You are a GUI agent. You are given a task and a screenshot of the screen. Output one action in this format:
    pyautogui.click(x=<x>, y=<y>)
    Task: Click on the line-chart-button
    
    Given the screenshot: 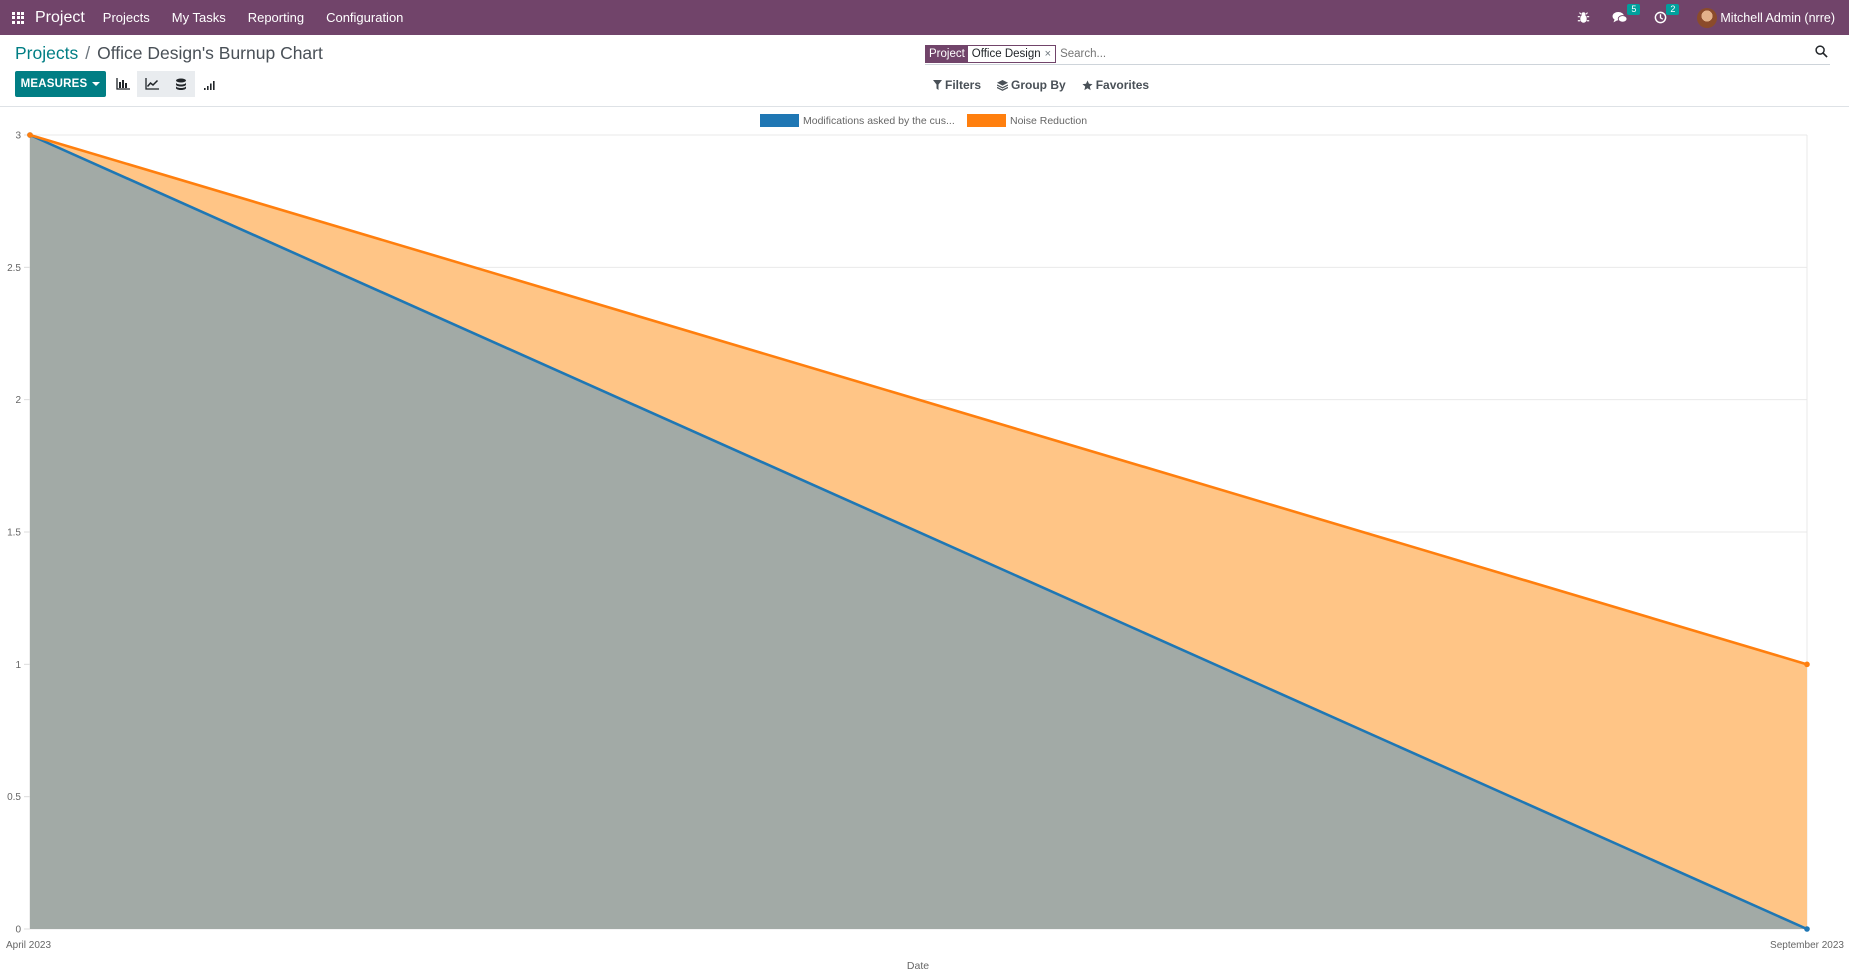 What is the action you would take?
    pyautogui.click(x=151, y=84)
    